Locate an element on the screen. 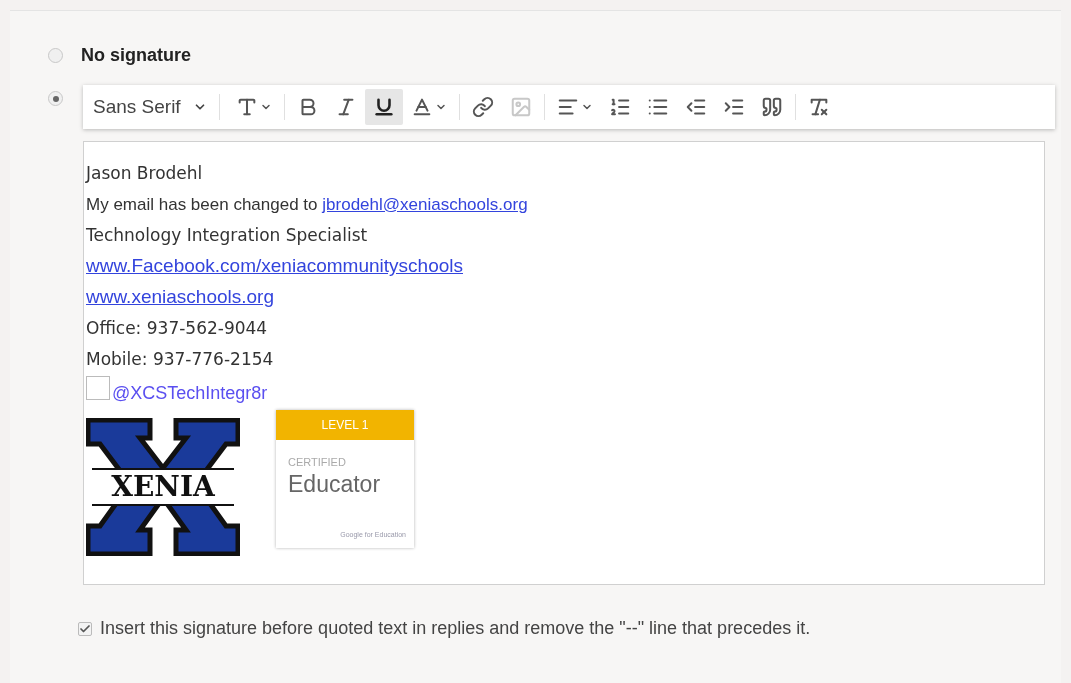  badge-caption: CERTIFIED is located at coordinates (317, 462).